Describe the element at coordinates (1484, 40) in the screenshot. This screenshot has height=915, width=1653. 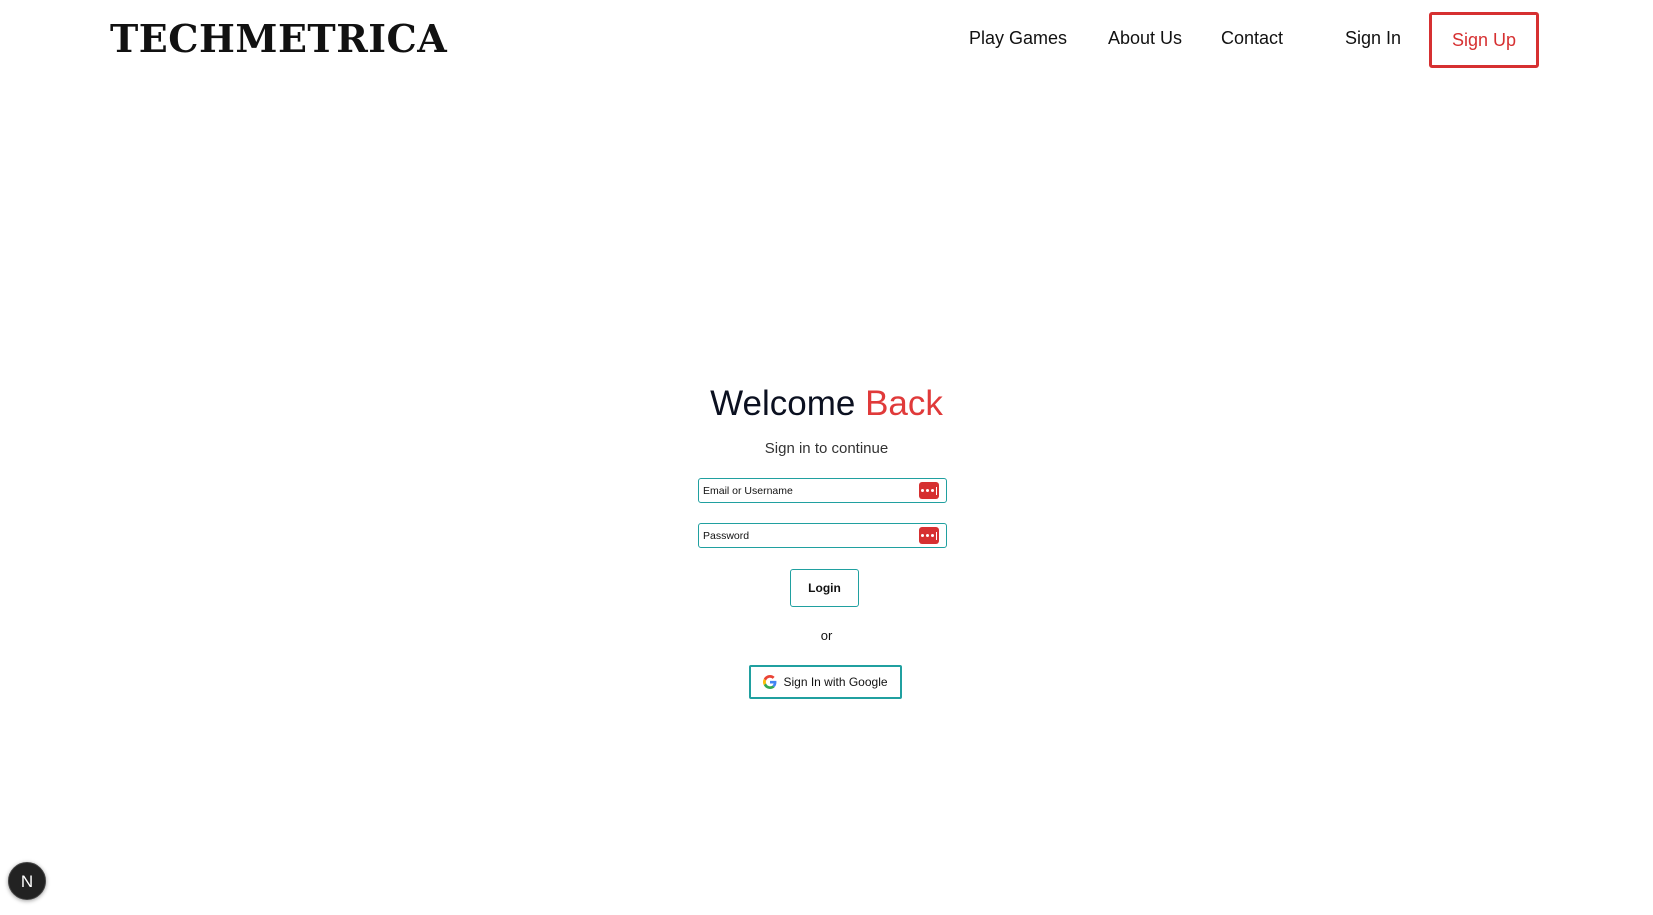
I see `sign-up-button: Sign Up` at that location.